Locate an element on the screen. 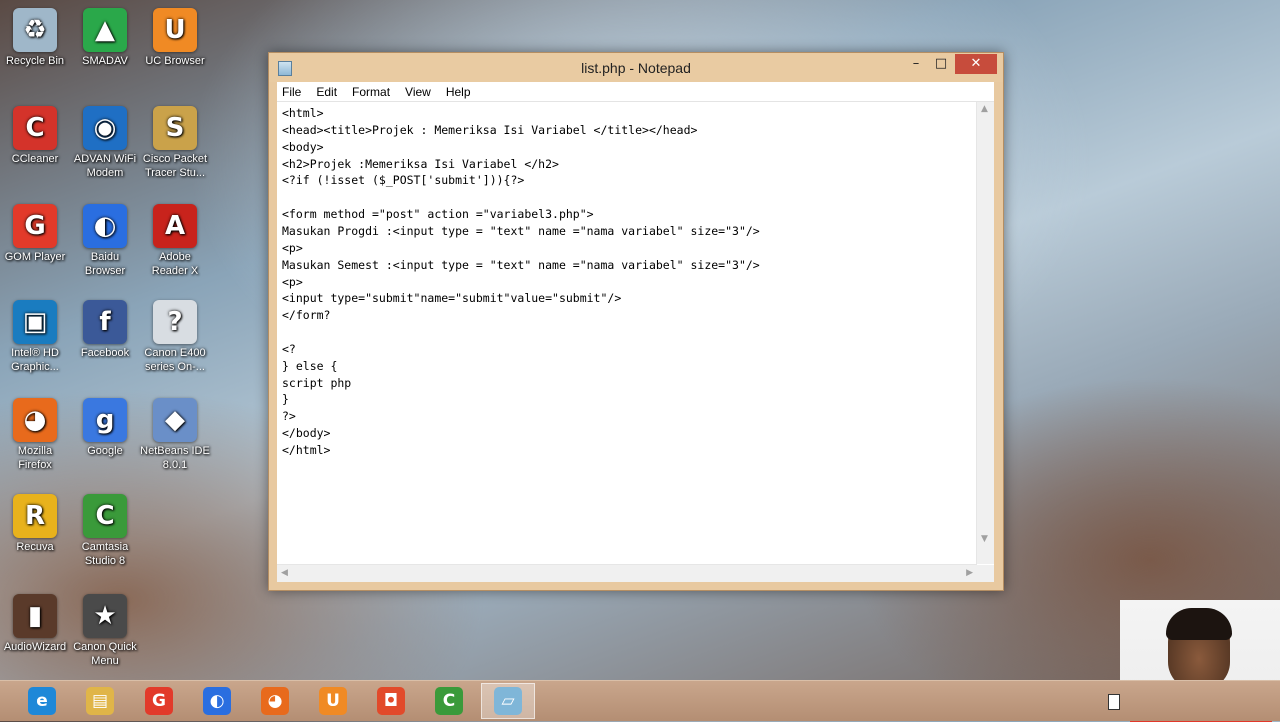 The image size is (1280, 722). maximize-button: □ is located at coordinates (941, 64).